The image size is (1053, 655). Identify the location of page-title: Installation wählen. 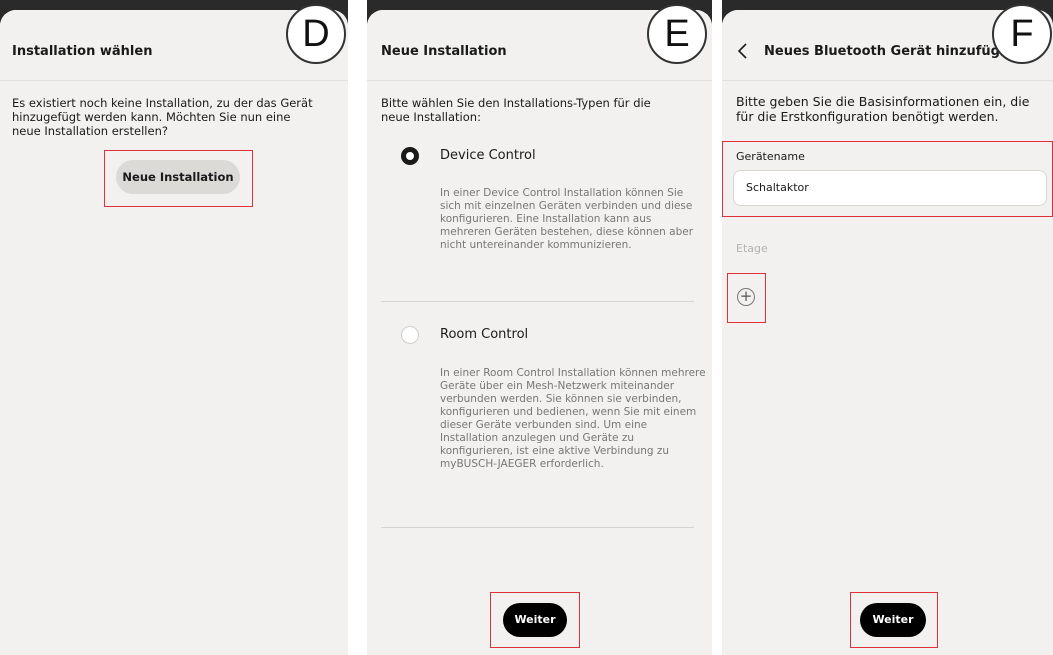
(82, 51).